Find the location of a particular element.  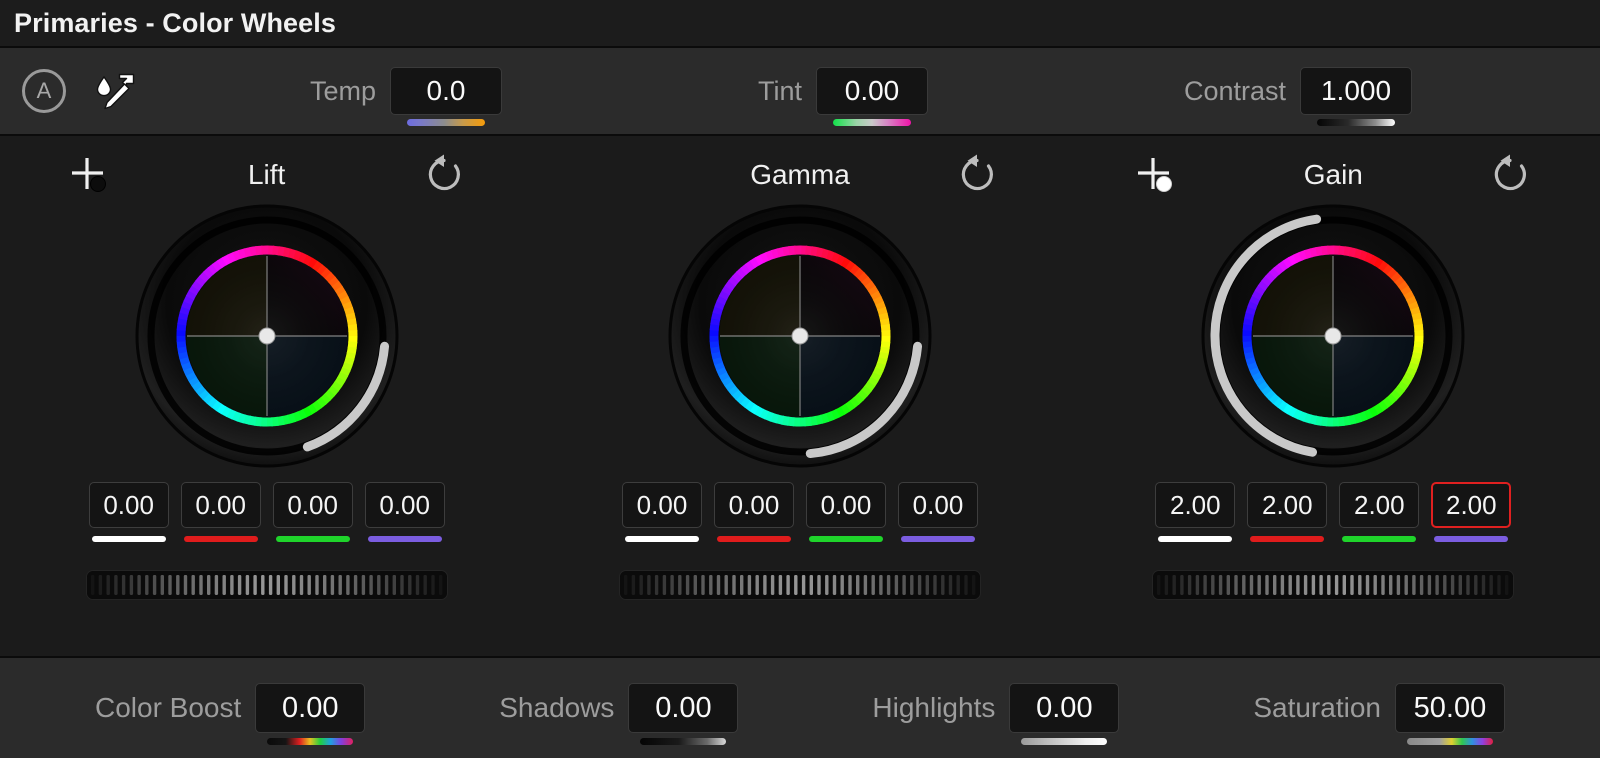

field-color-boost-gradient-bar is located at coordinates (310, 741).